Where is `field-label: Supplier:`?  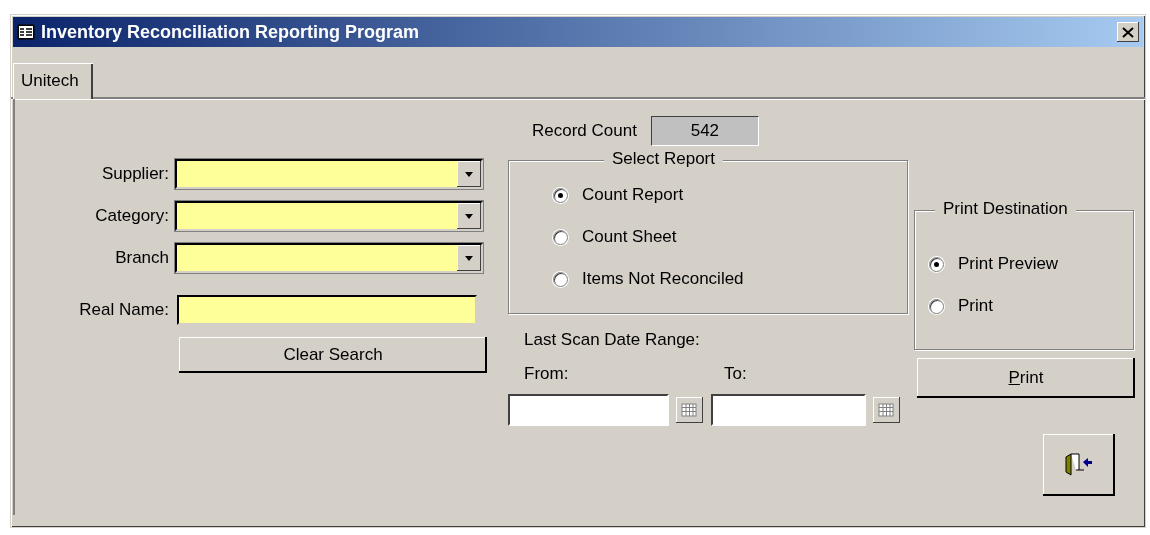 field-label: Supplier: is located at coordinates (135, 174).